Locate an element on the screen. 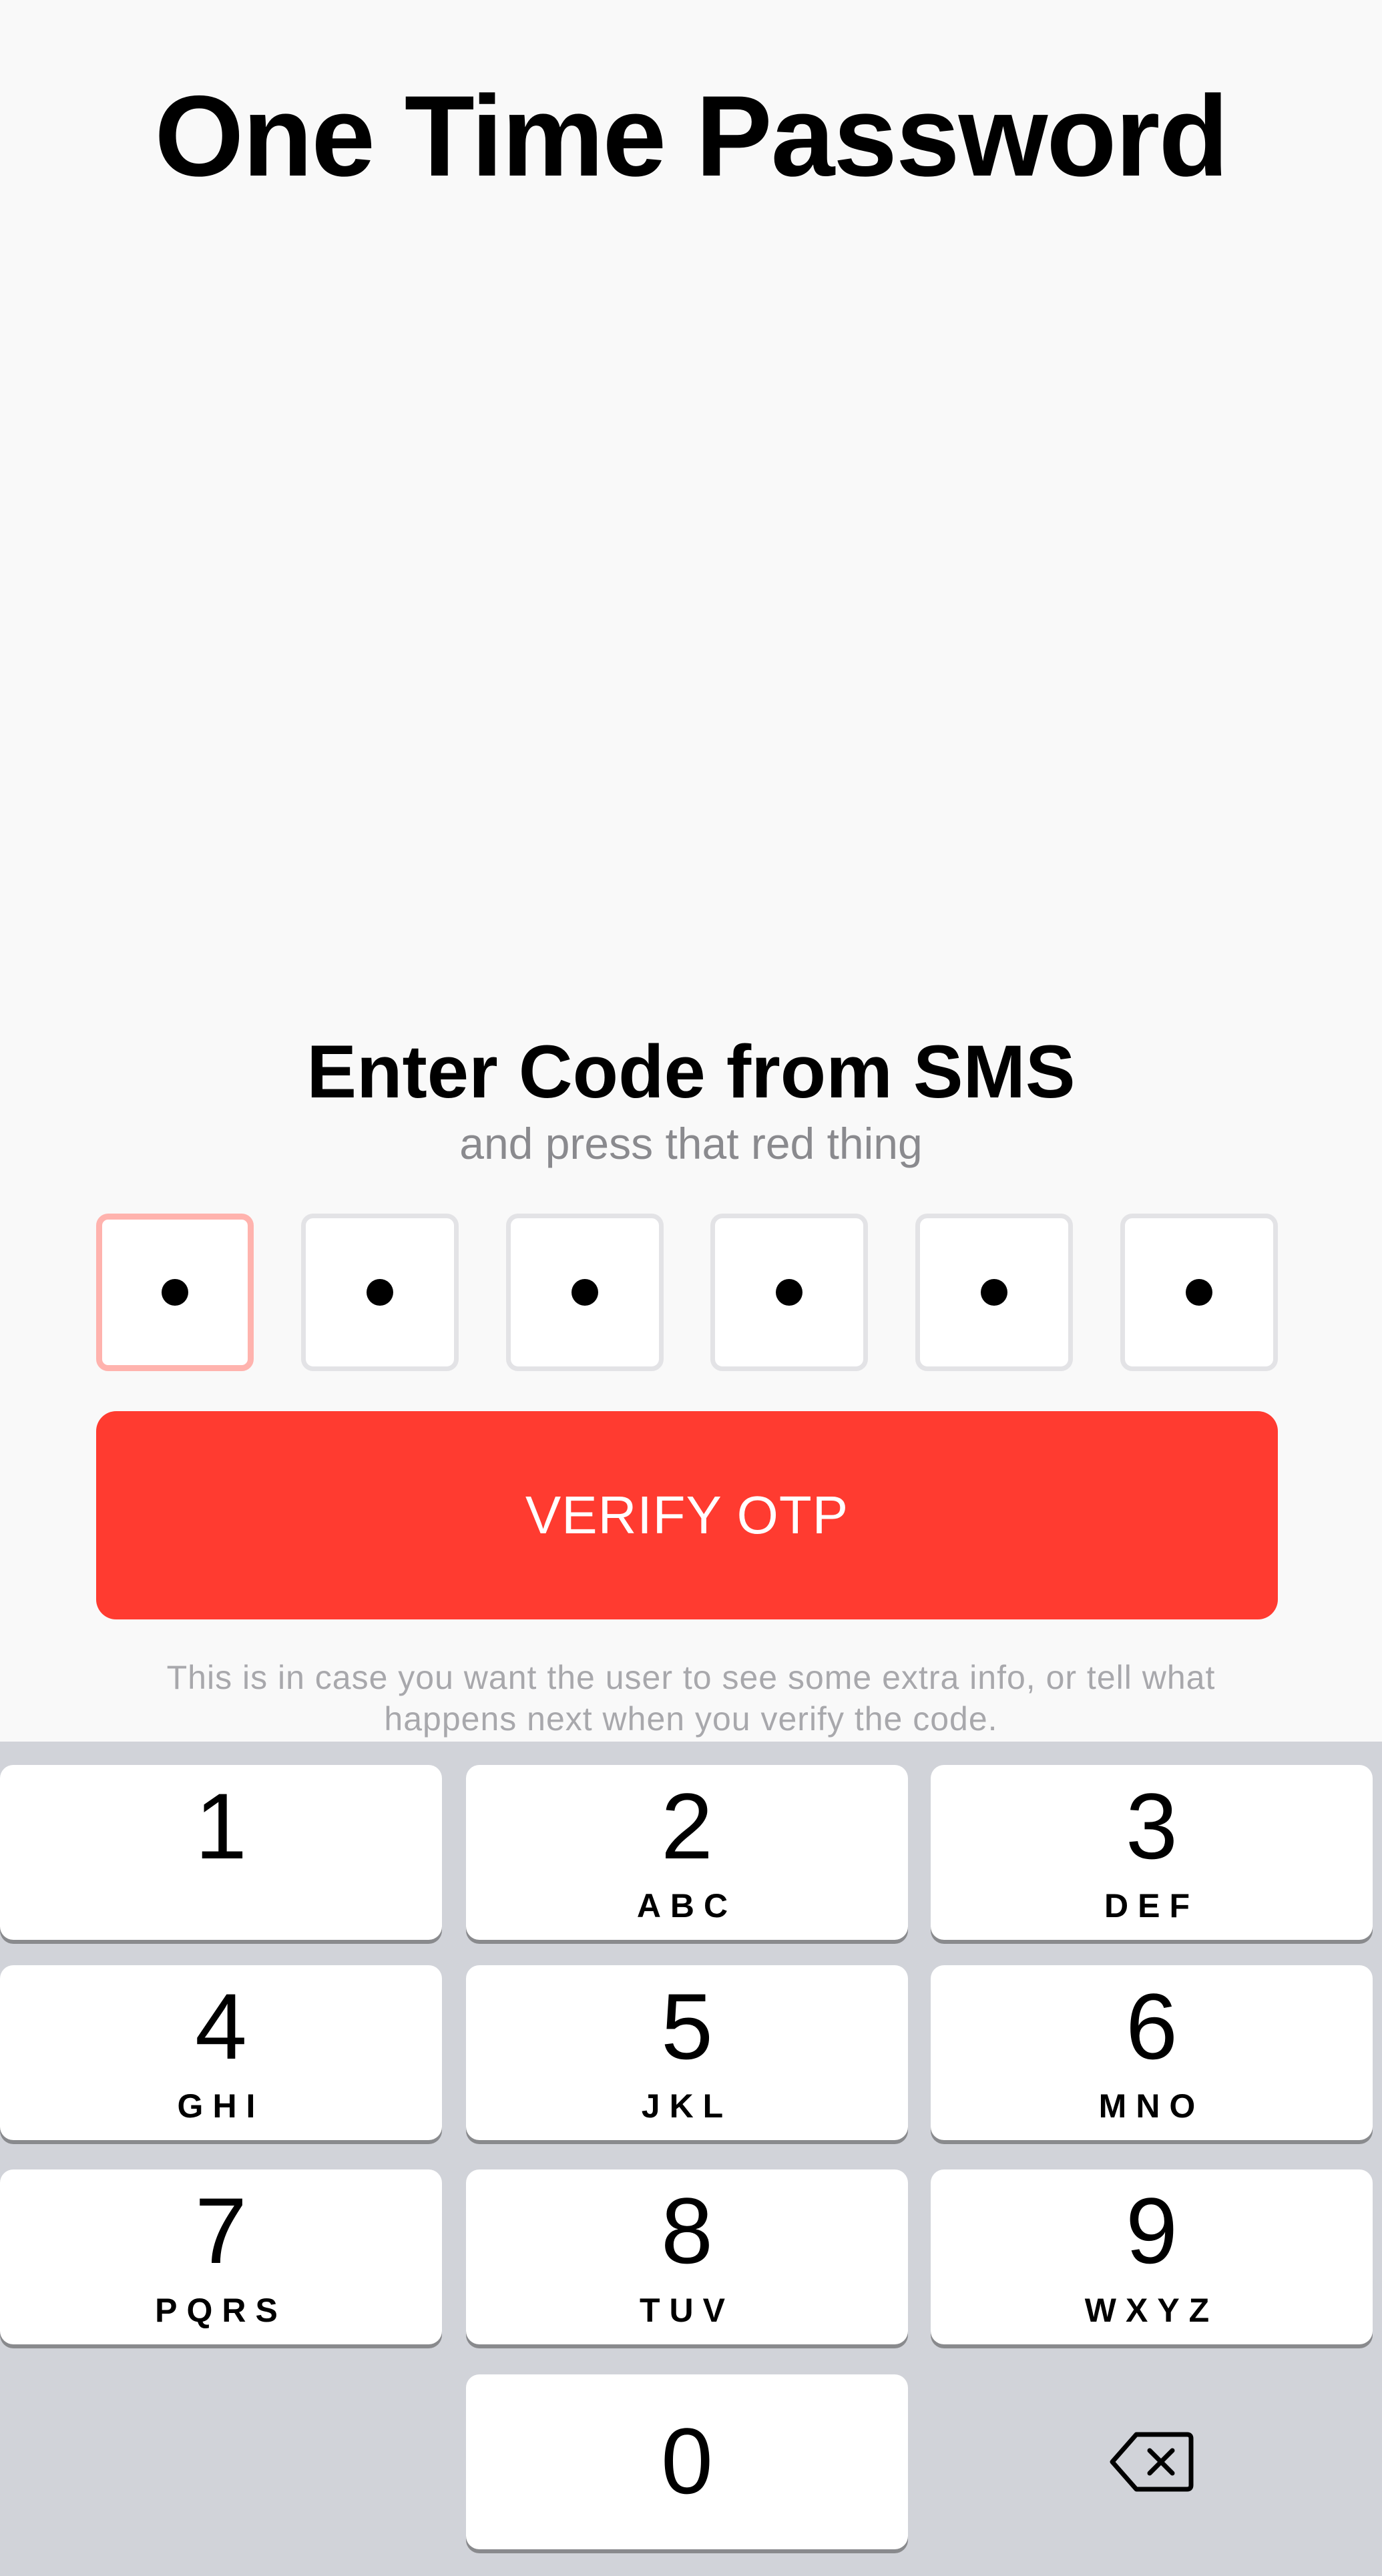  key-3: 3 DEF is located at coordinates (1152, 1852).